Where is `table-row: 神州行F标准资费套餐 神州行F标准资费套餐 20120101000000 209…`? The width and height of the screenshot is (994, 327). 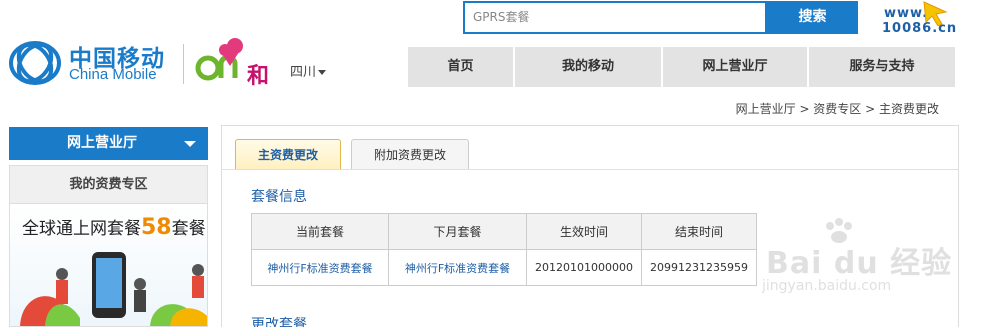
table-row: 神州行F标准资费套餐 神州行F标准资费套餐 20120101000000 209… is located at coordinates (504, 267).